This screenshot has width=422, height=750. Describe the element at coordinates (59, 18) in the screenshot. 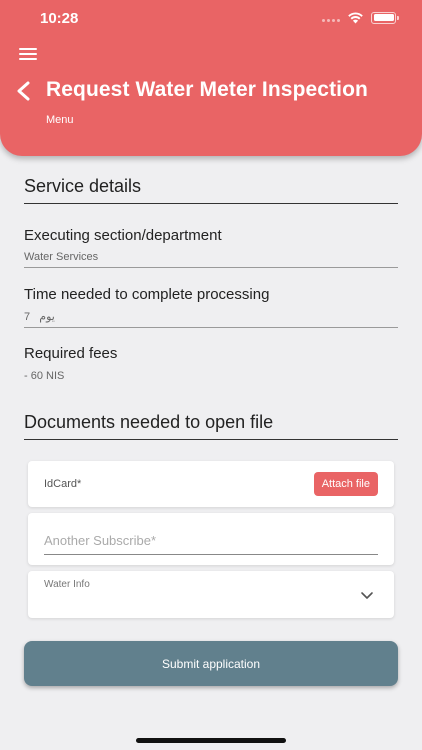

I see `status-time: 10:28` at that location.